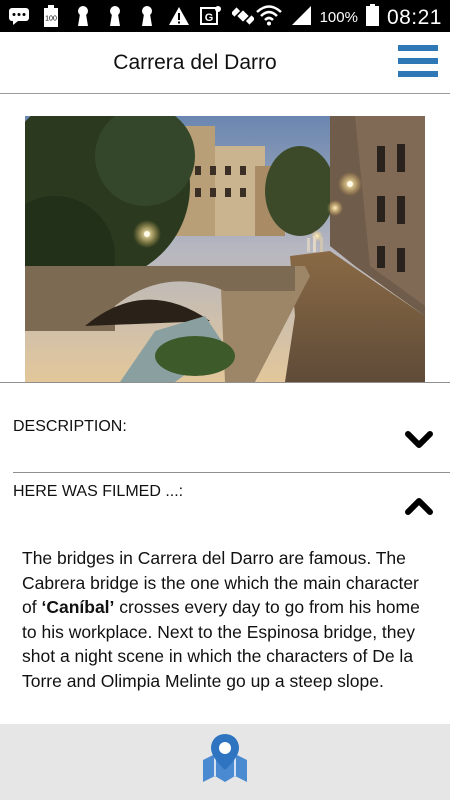  I want to click on description-header: DESCRIPTION:, so click(70, 427).